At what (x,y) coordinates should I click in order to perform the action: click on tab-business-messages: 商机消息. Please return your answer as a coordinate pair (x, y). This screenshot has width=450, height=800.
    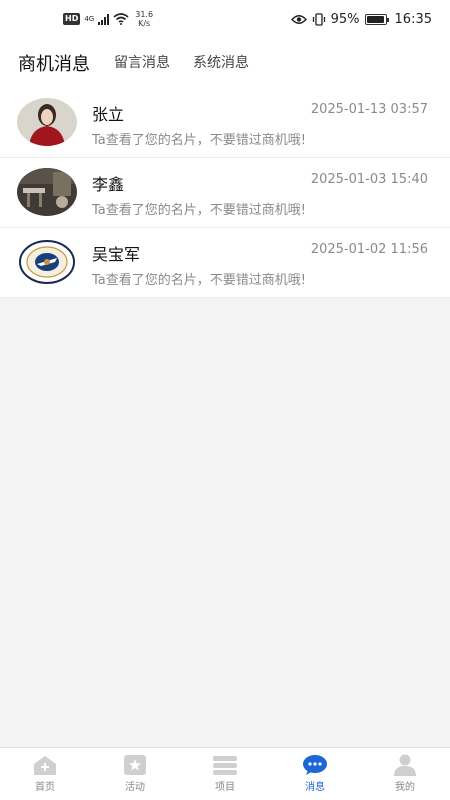
    Looking at the image, I should click on (54, 63).